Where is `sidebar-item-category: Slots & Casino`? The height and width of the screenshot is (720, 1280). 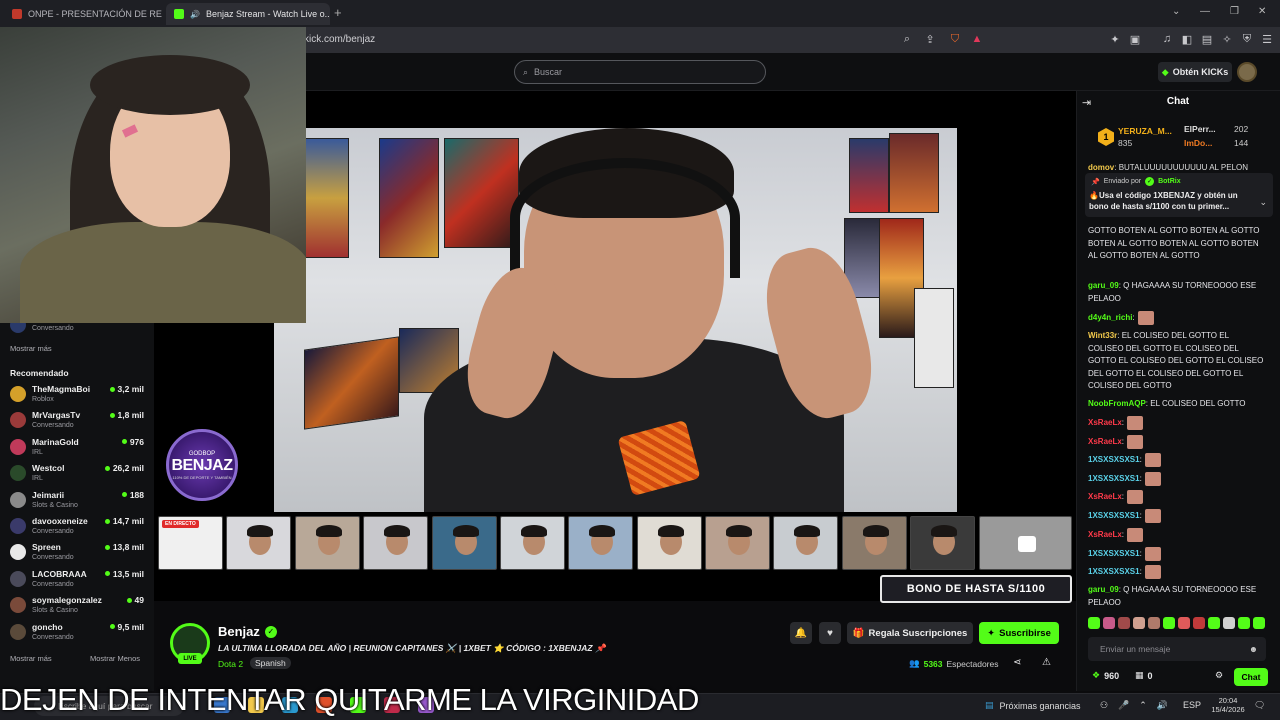
sidebar-item-category: Slots & Casino is located at coordinates (55, 611).